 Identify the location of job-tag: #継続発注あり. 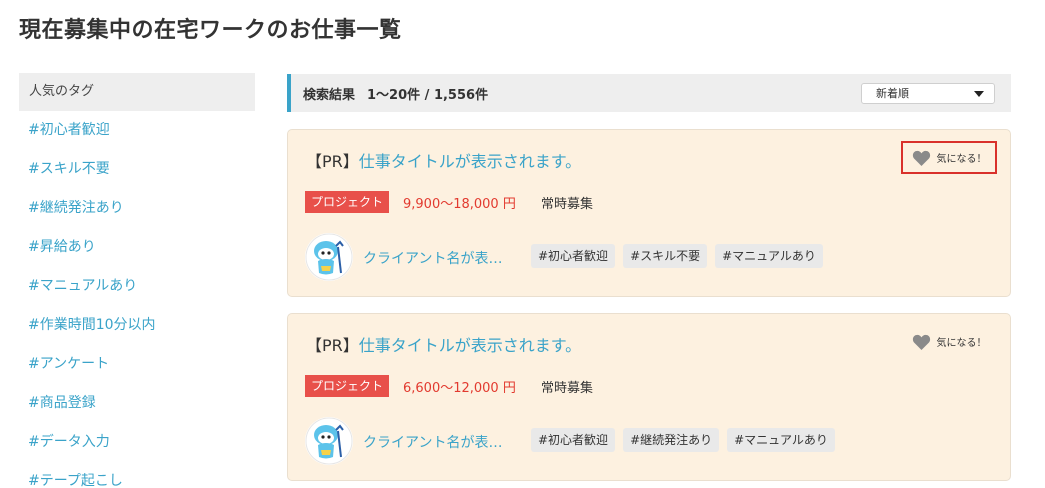
(671, 440).